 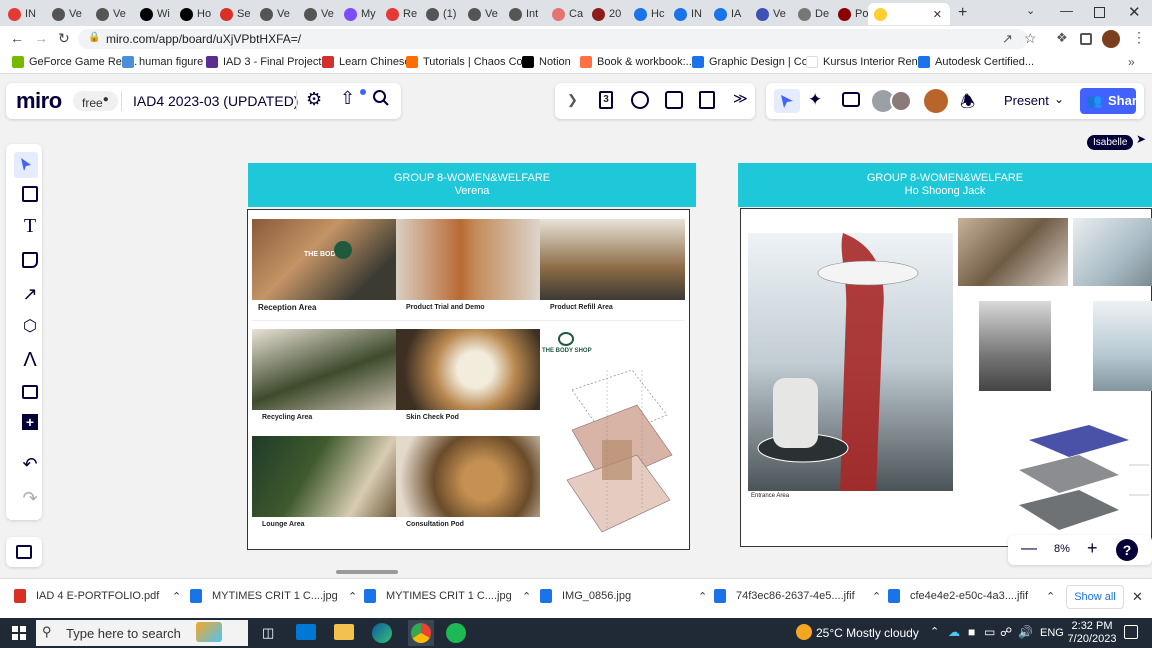 I want to click on notification-center-icon, so click(x=1131, y=632).